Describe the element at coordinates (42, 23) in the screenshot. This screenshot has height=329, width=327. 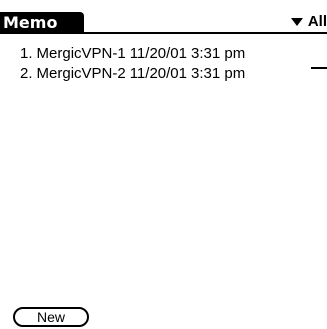
I see `app-title: Memo` at that location.